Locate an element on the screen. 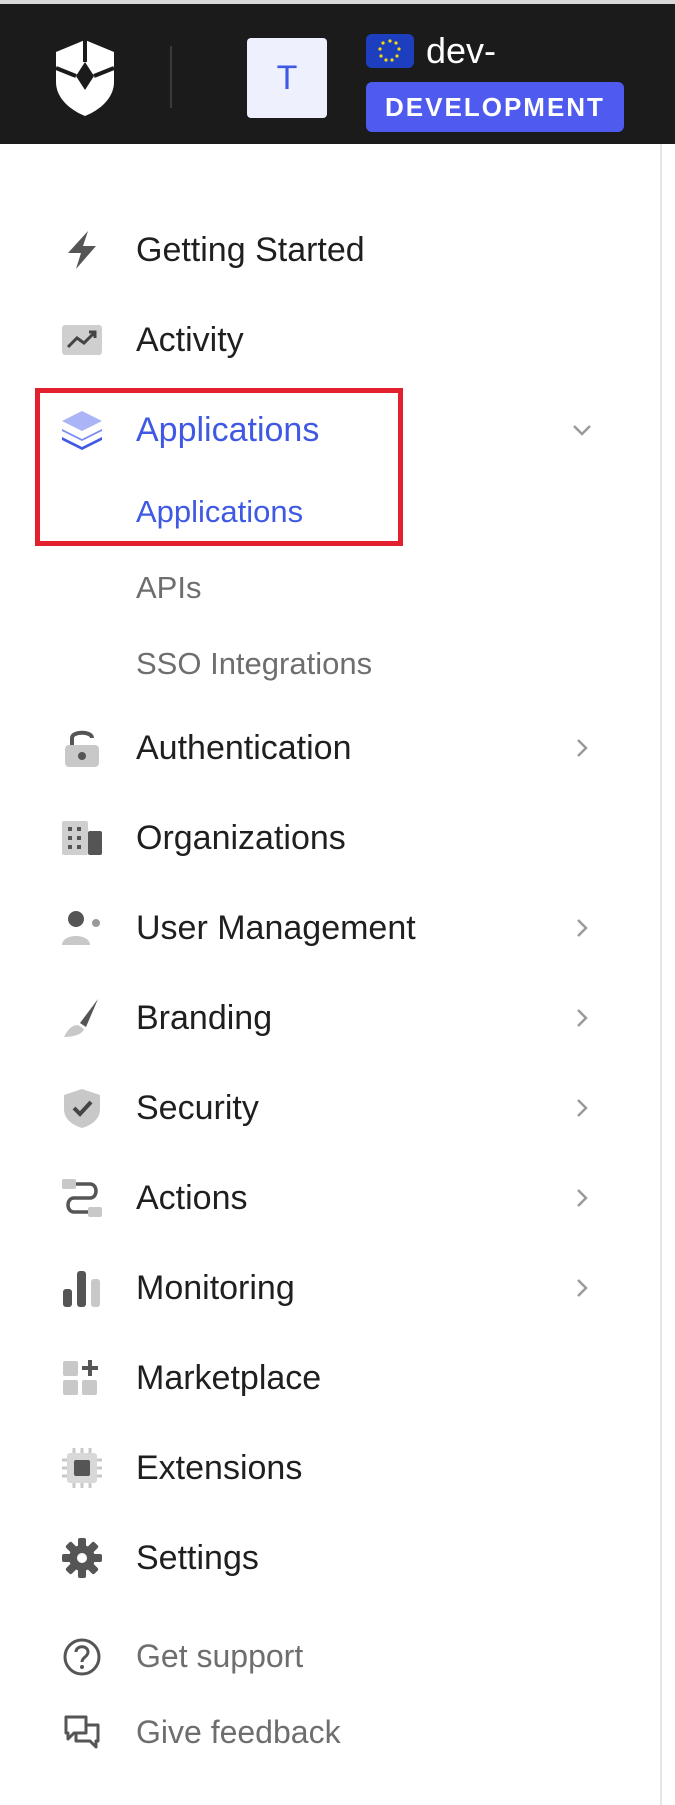  sidebar-item-branding: Branding is located at coordinates (330, 1018).